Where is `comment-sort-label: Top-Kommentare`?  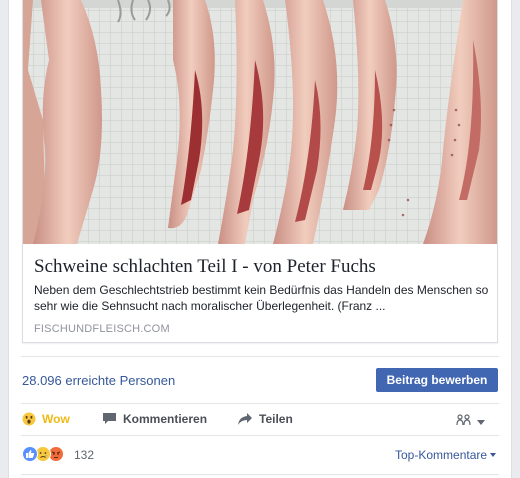
comment-sort-label: Top-Kommentare is located at coordinates (441, 455).